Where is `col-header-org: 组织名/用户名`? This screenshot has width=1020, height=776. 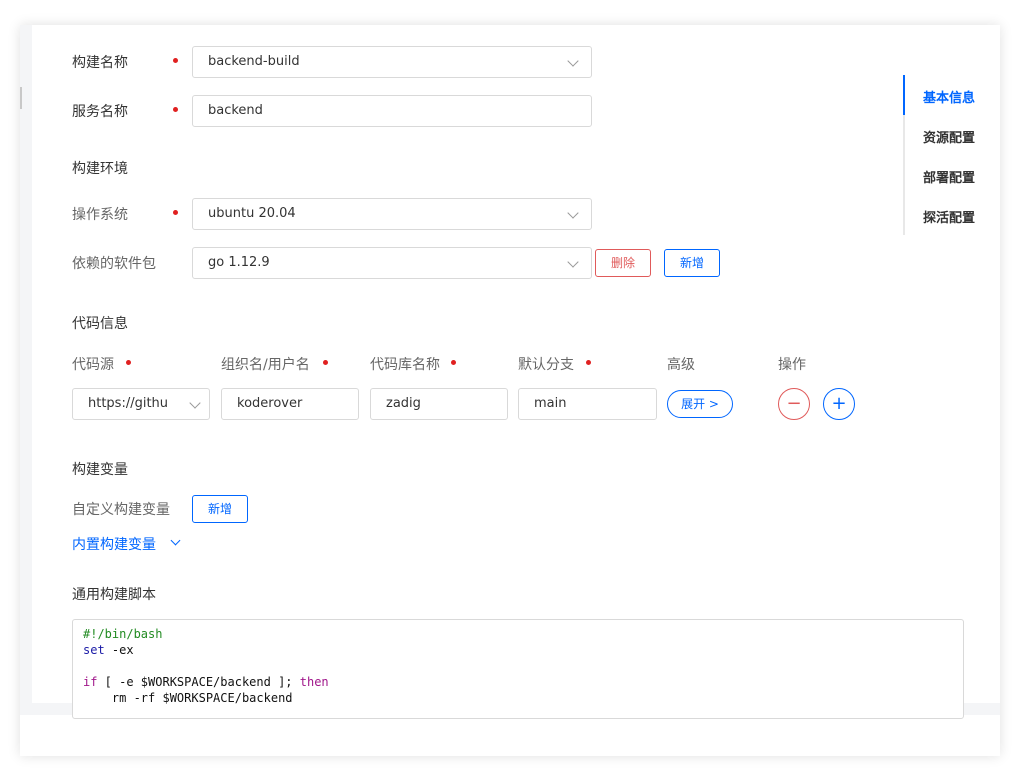 col-header-org: 组织名/用户名 is located at coordinates (265, 365).